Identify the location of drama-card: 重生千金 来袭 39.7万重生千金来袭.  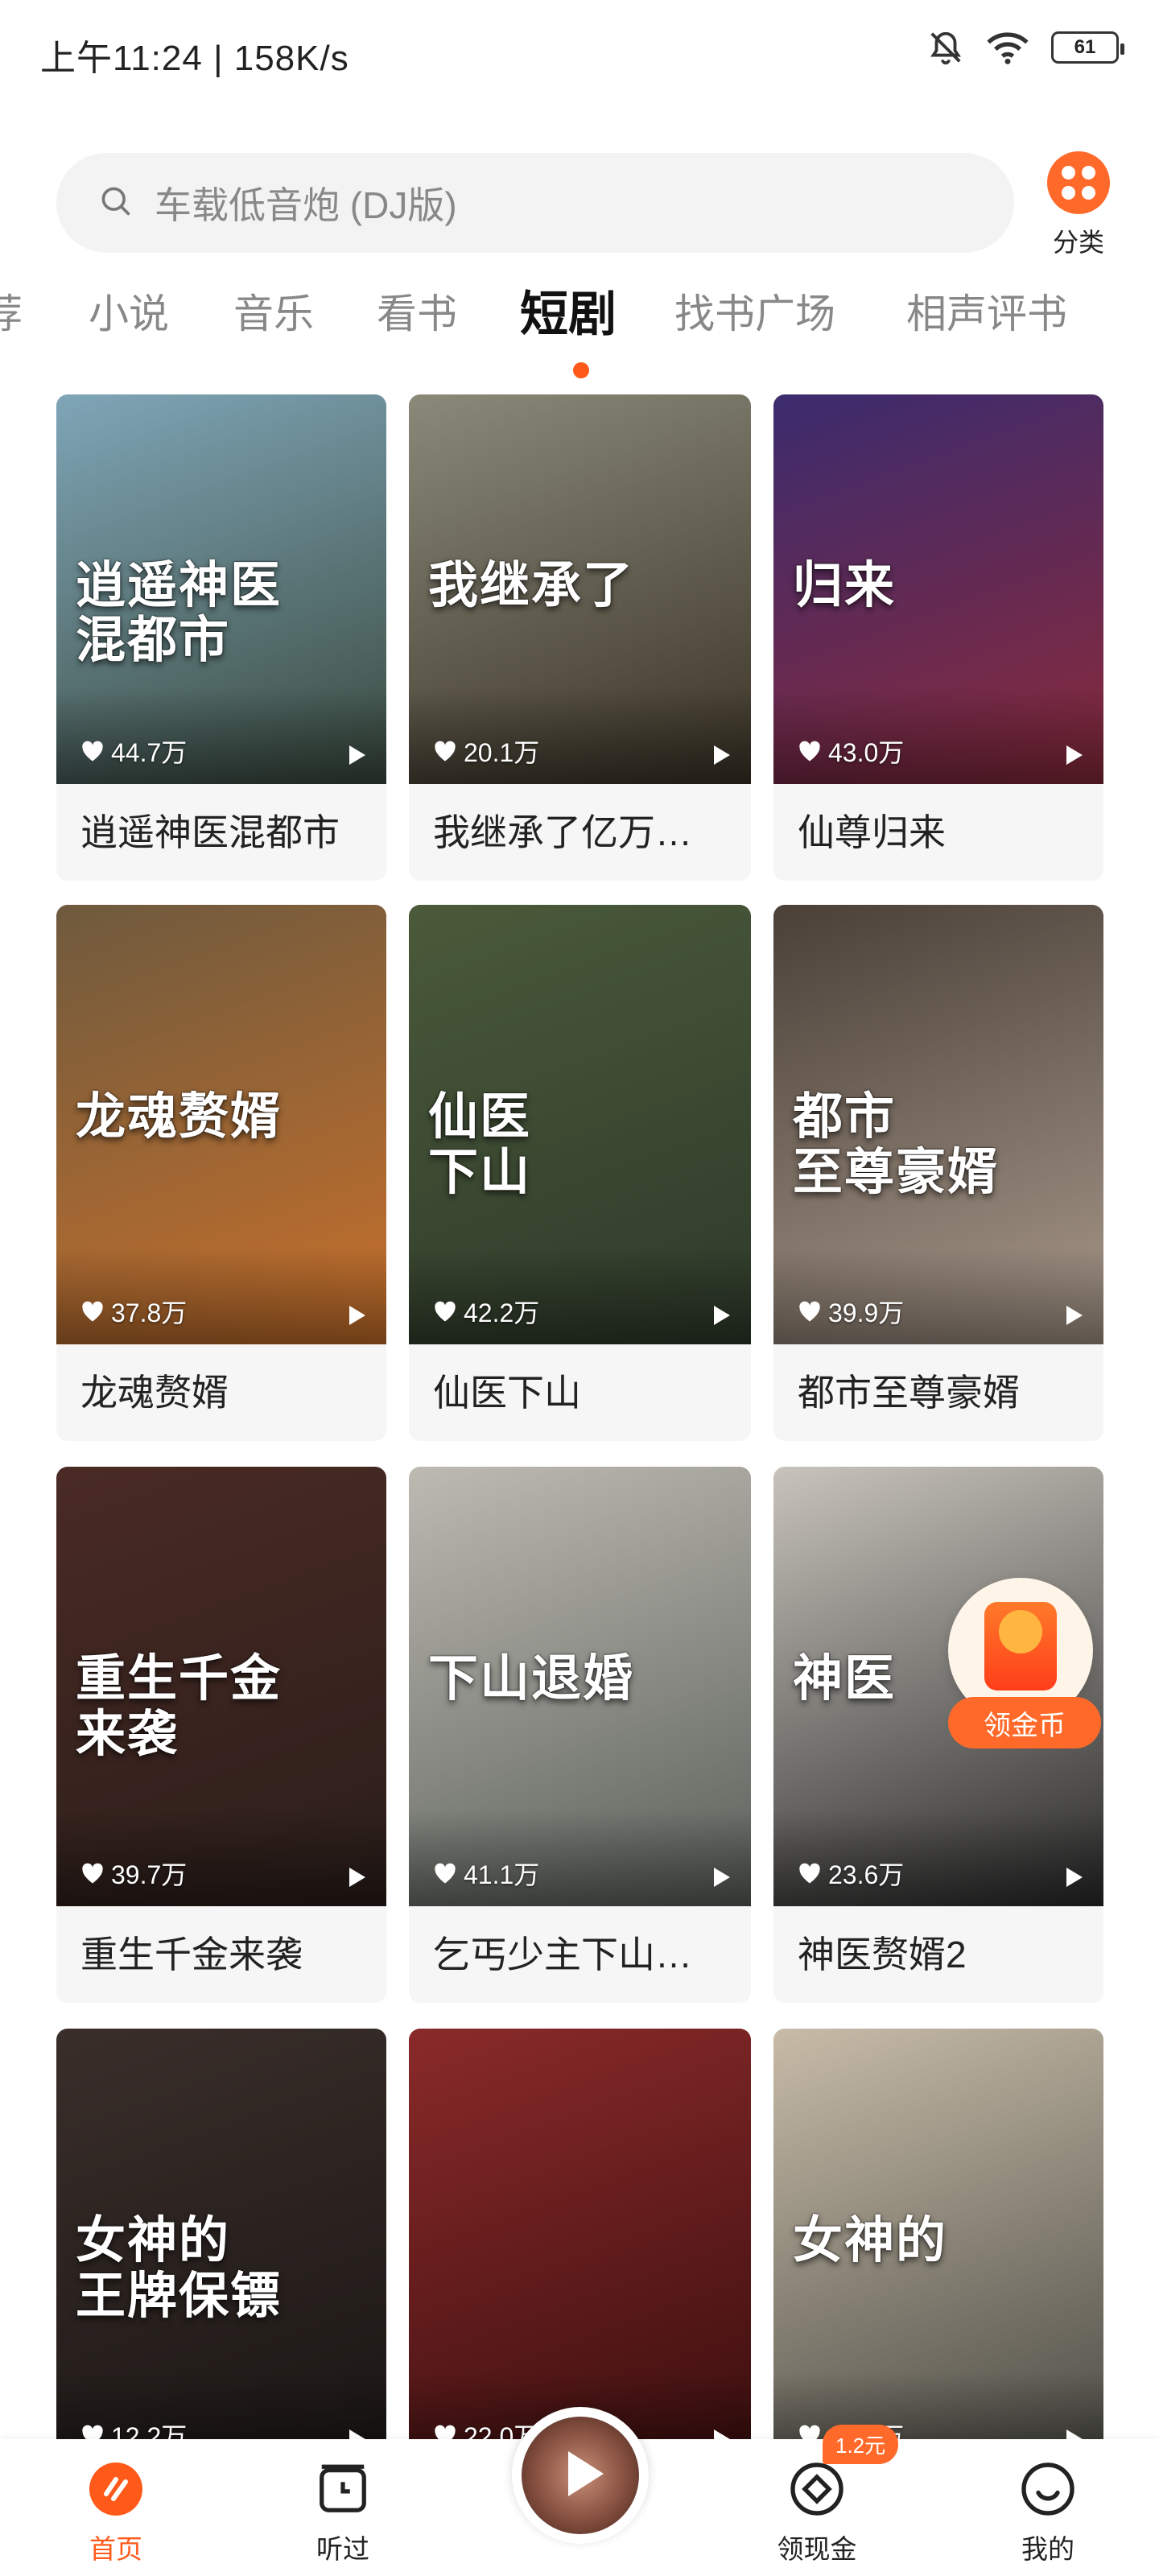
(221, 1735).